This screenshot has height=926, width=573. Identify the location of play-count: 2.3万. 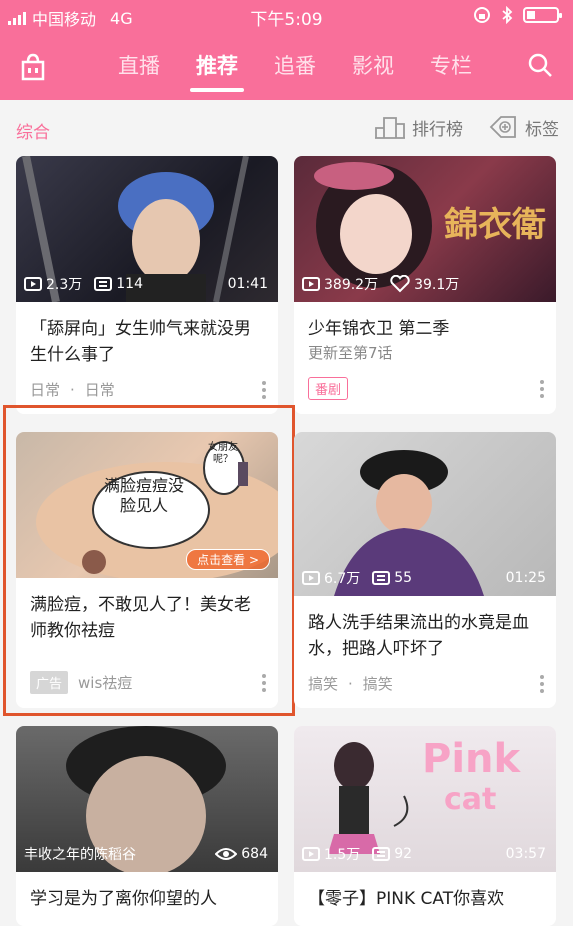
(64, 285).